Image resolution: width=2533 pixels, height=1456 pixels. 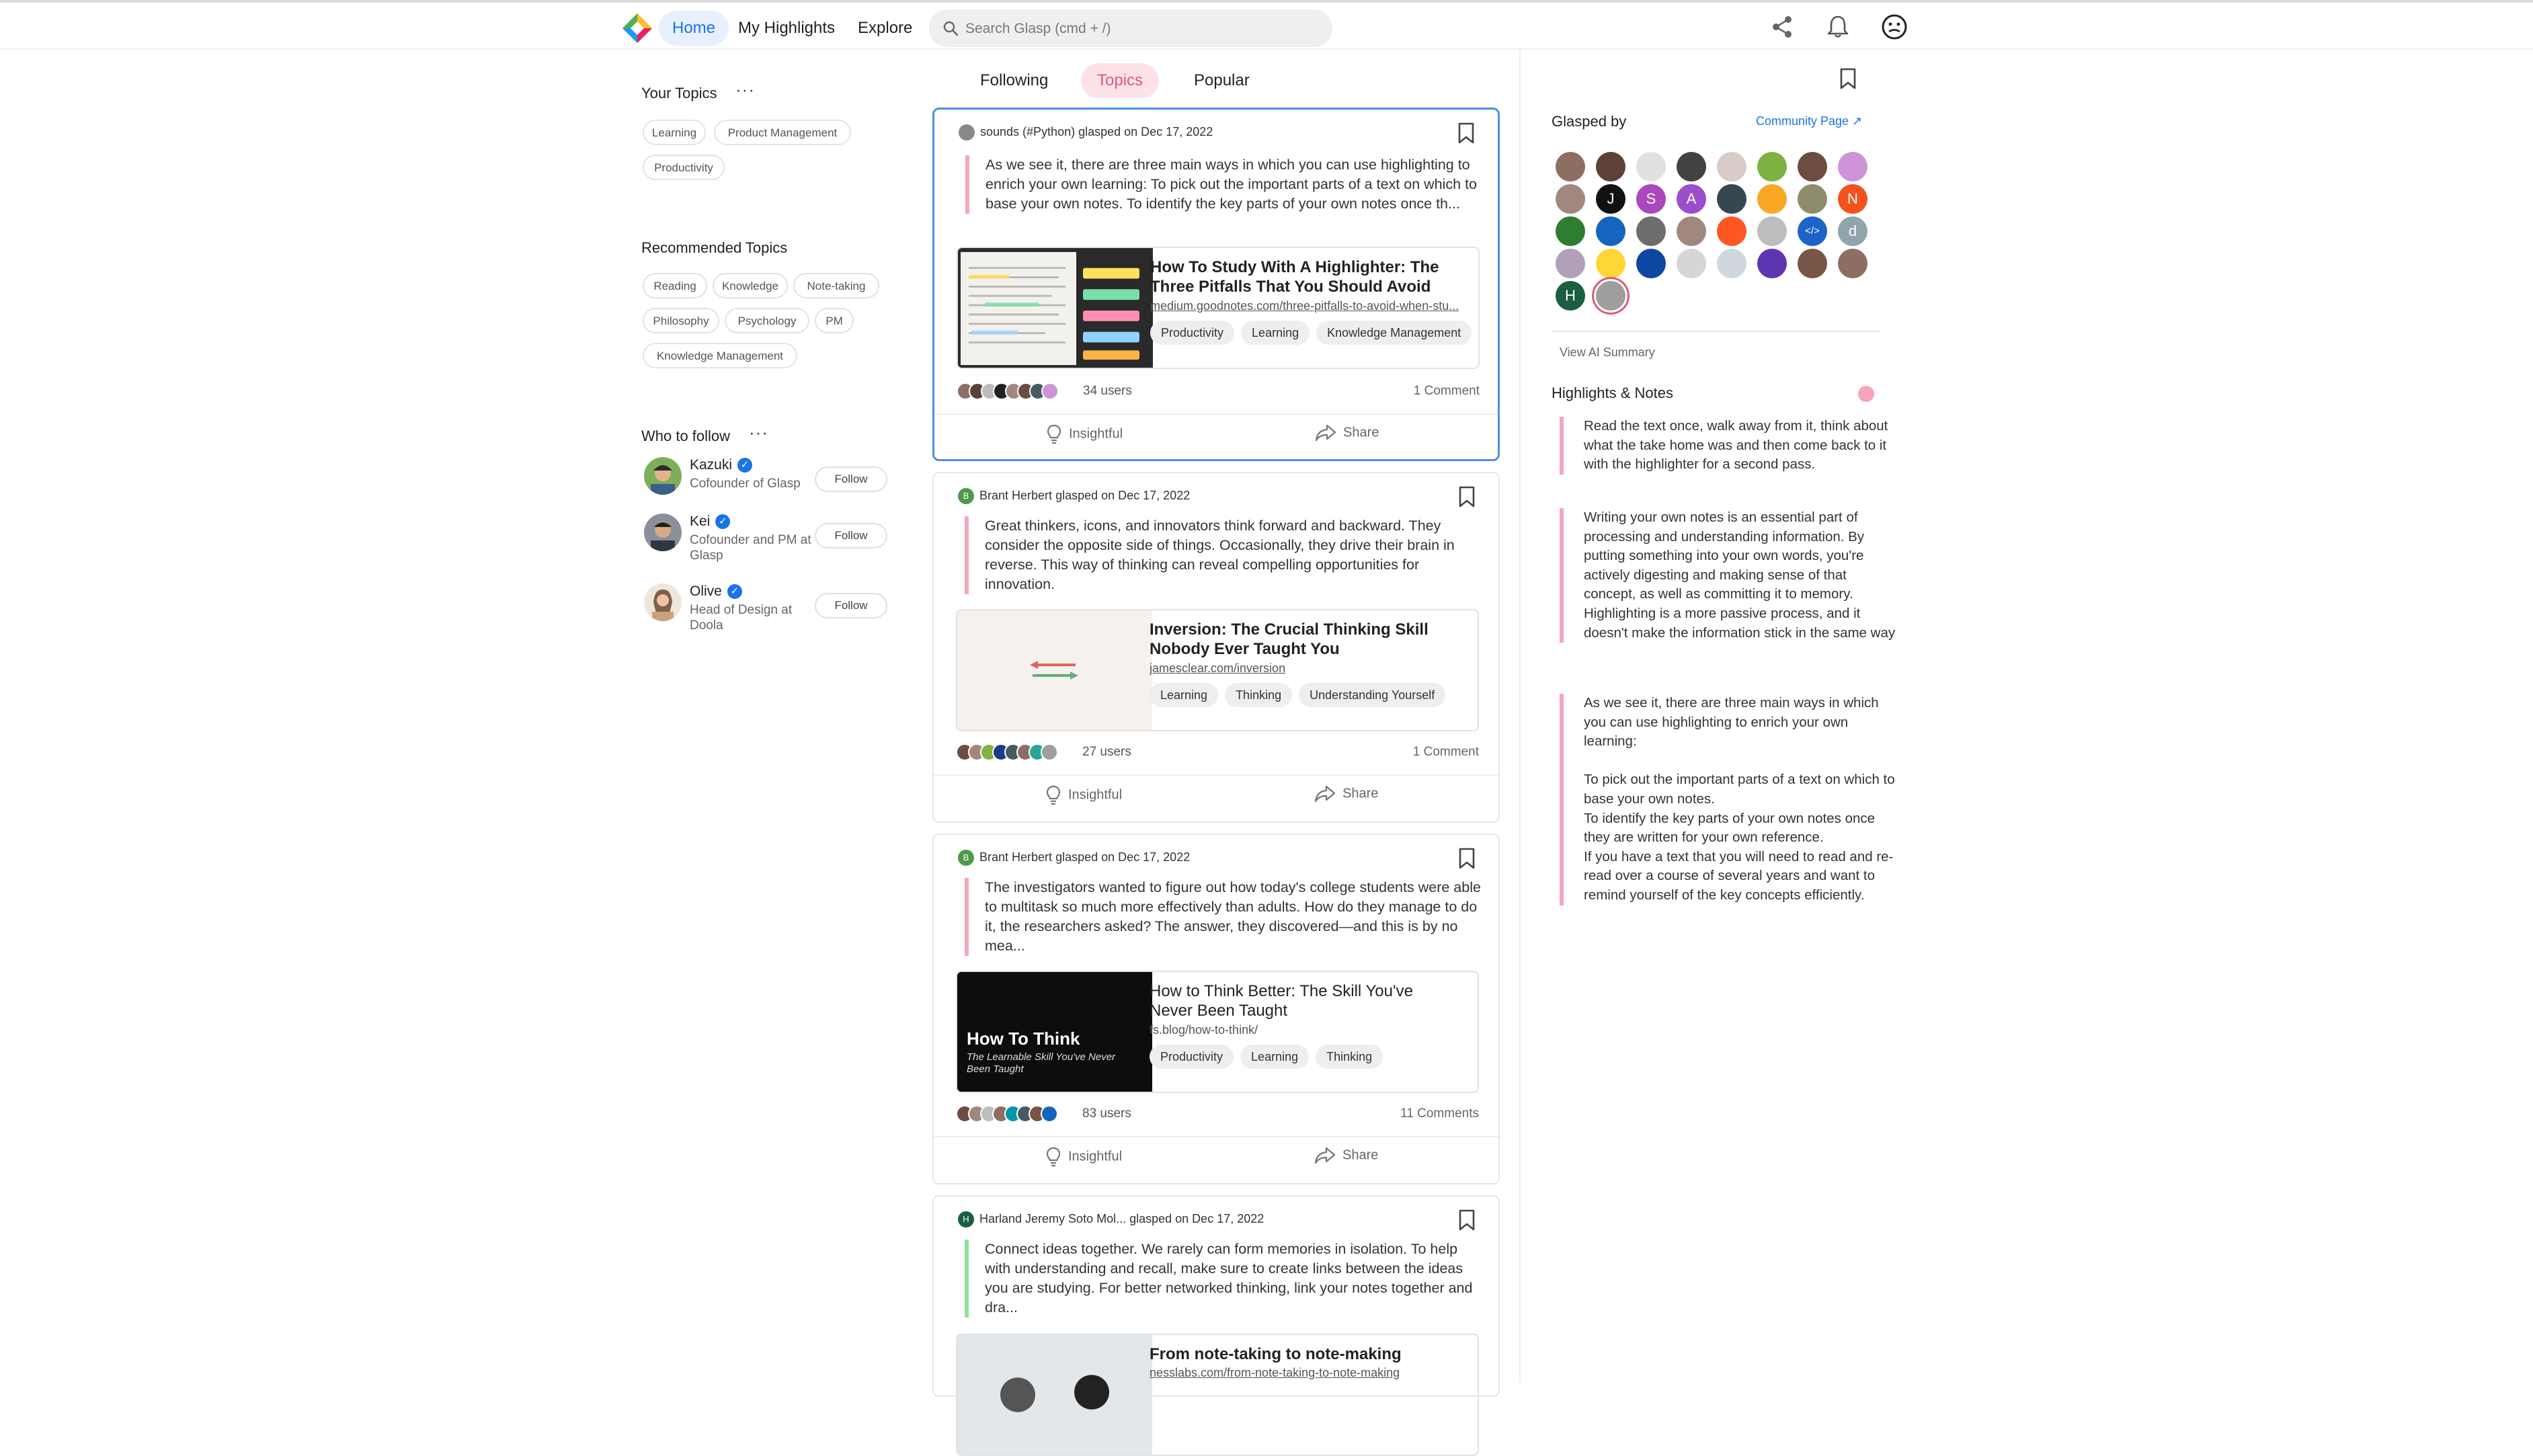 I want to click on comments-link: 1 Comment, so click(x=1446, y=753).